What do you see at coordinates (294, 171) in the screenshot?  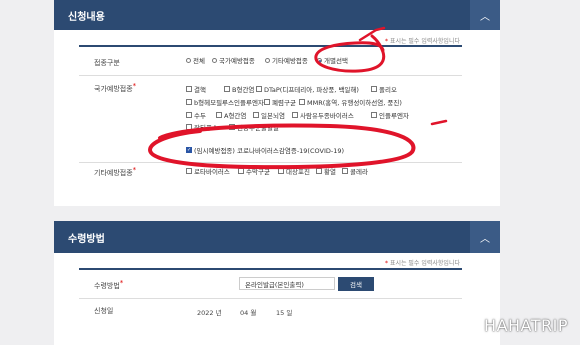 I see `checkbox-zoster: 대상포진` at bounding box center [294, 171].